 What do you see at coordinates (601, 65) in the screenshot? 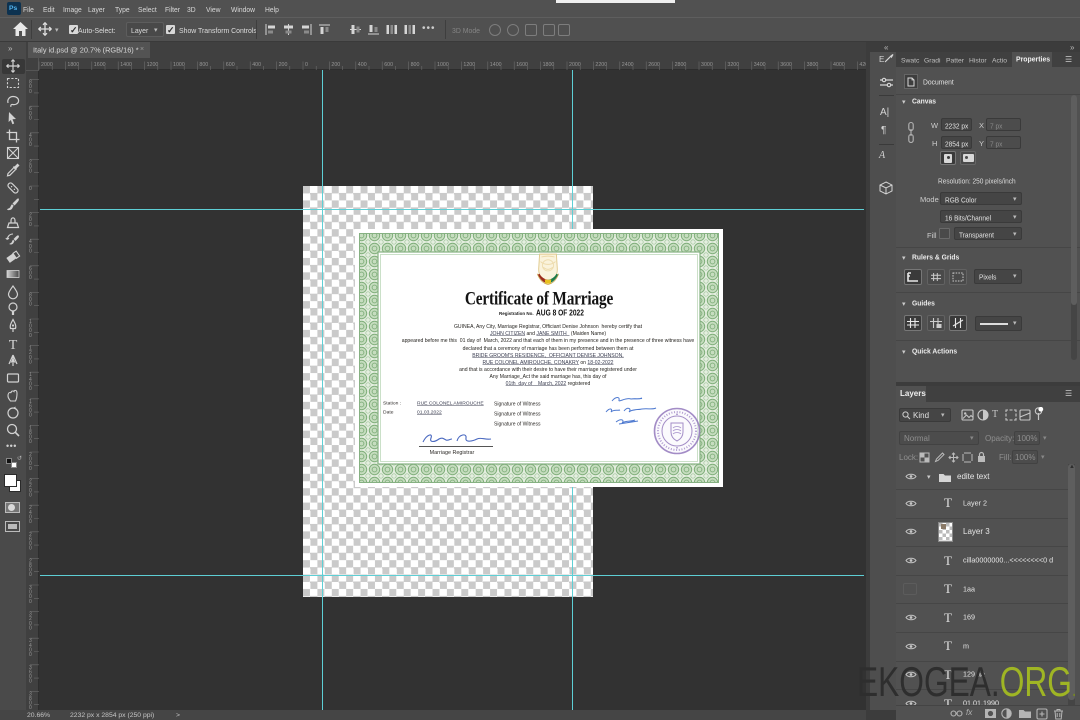
I see `svg-text: 2200` at bounding box center [601, 65].